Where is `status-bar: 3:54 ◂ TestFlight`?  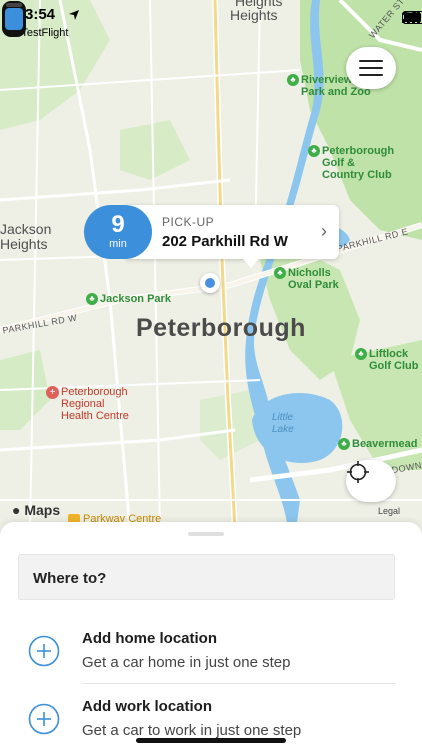 status-bar: 3:54 ◂ TestFlight is located at coordinates (211, 20).